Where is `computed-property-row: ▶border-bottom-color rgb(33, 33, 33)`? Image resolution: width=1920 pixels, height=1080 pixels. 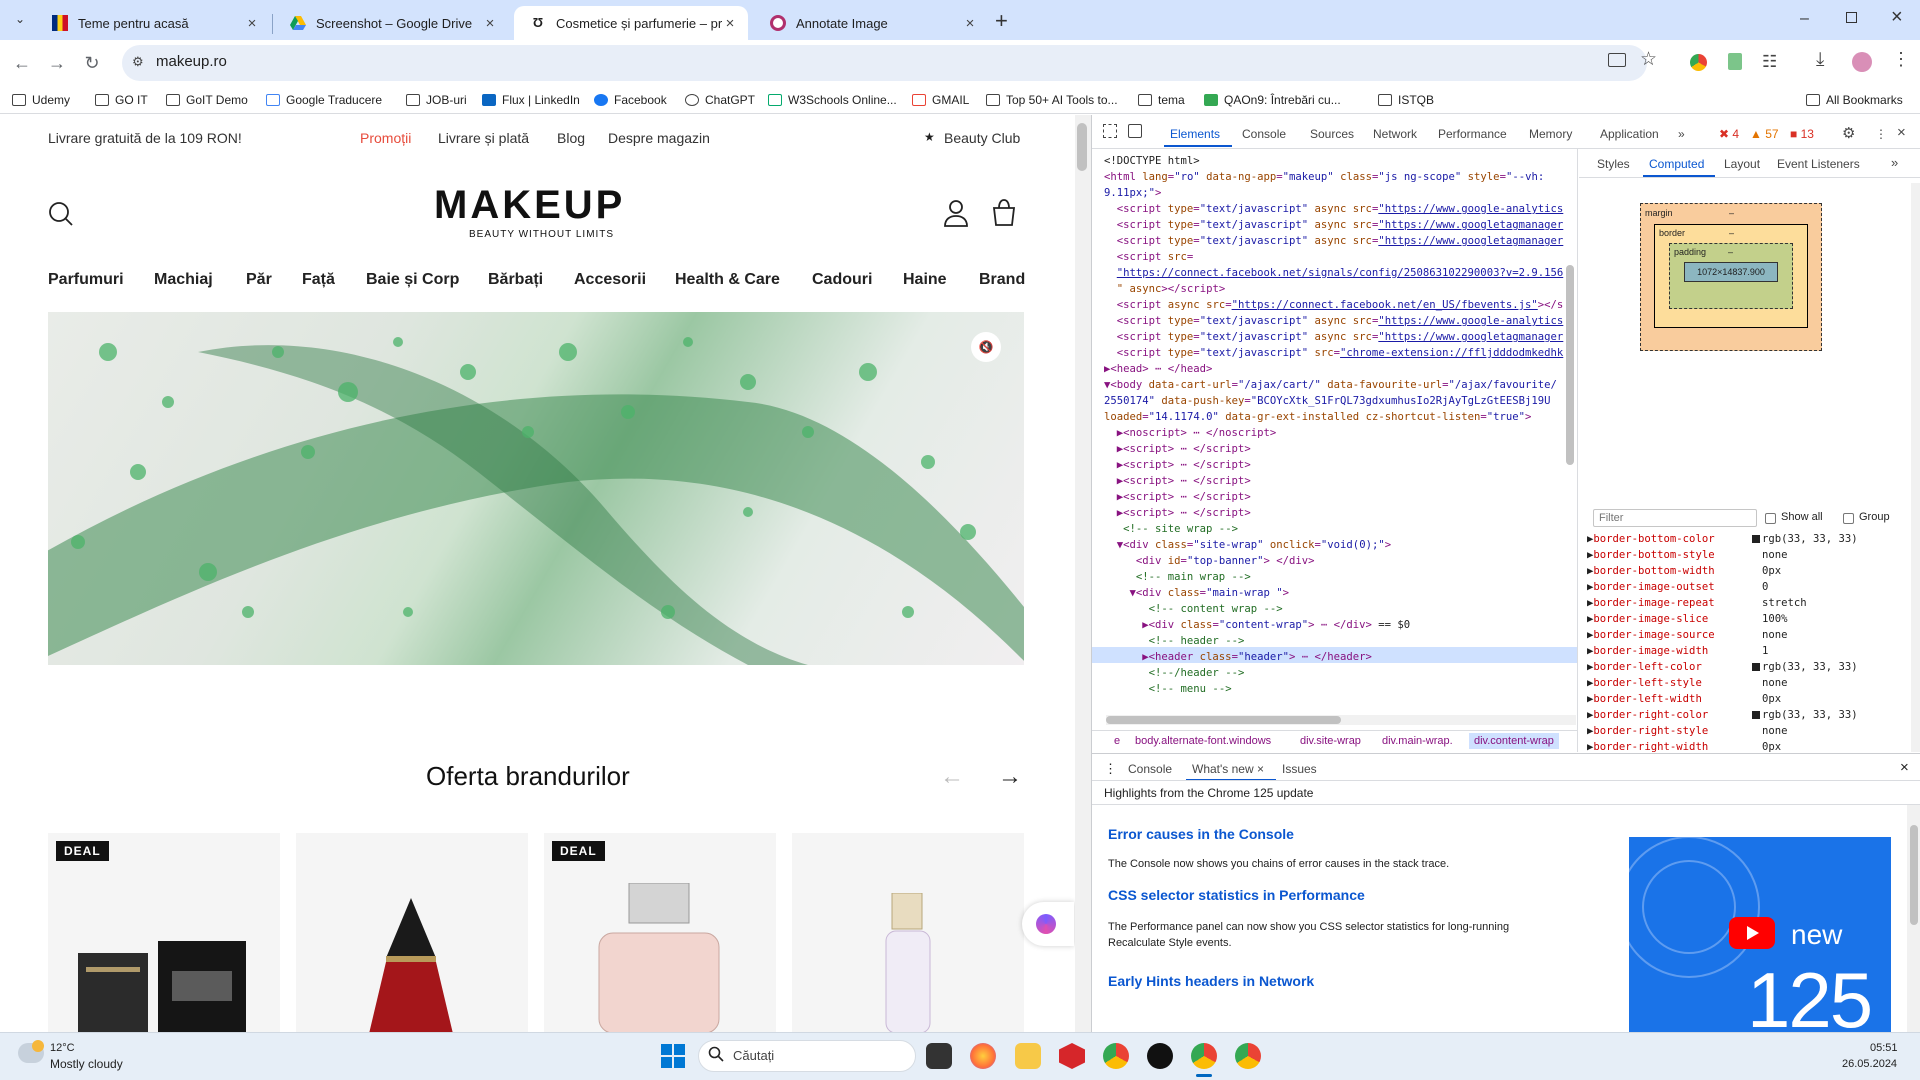 computed-property-row: ▶border-bottom-color rgb(33, 33, 33) is located at coordinates (1722, 539).